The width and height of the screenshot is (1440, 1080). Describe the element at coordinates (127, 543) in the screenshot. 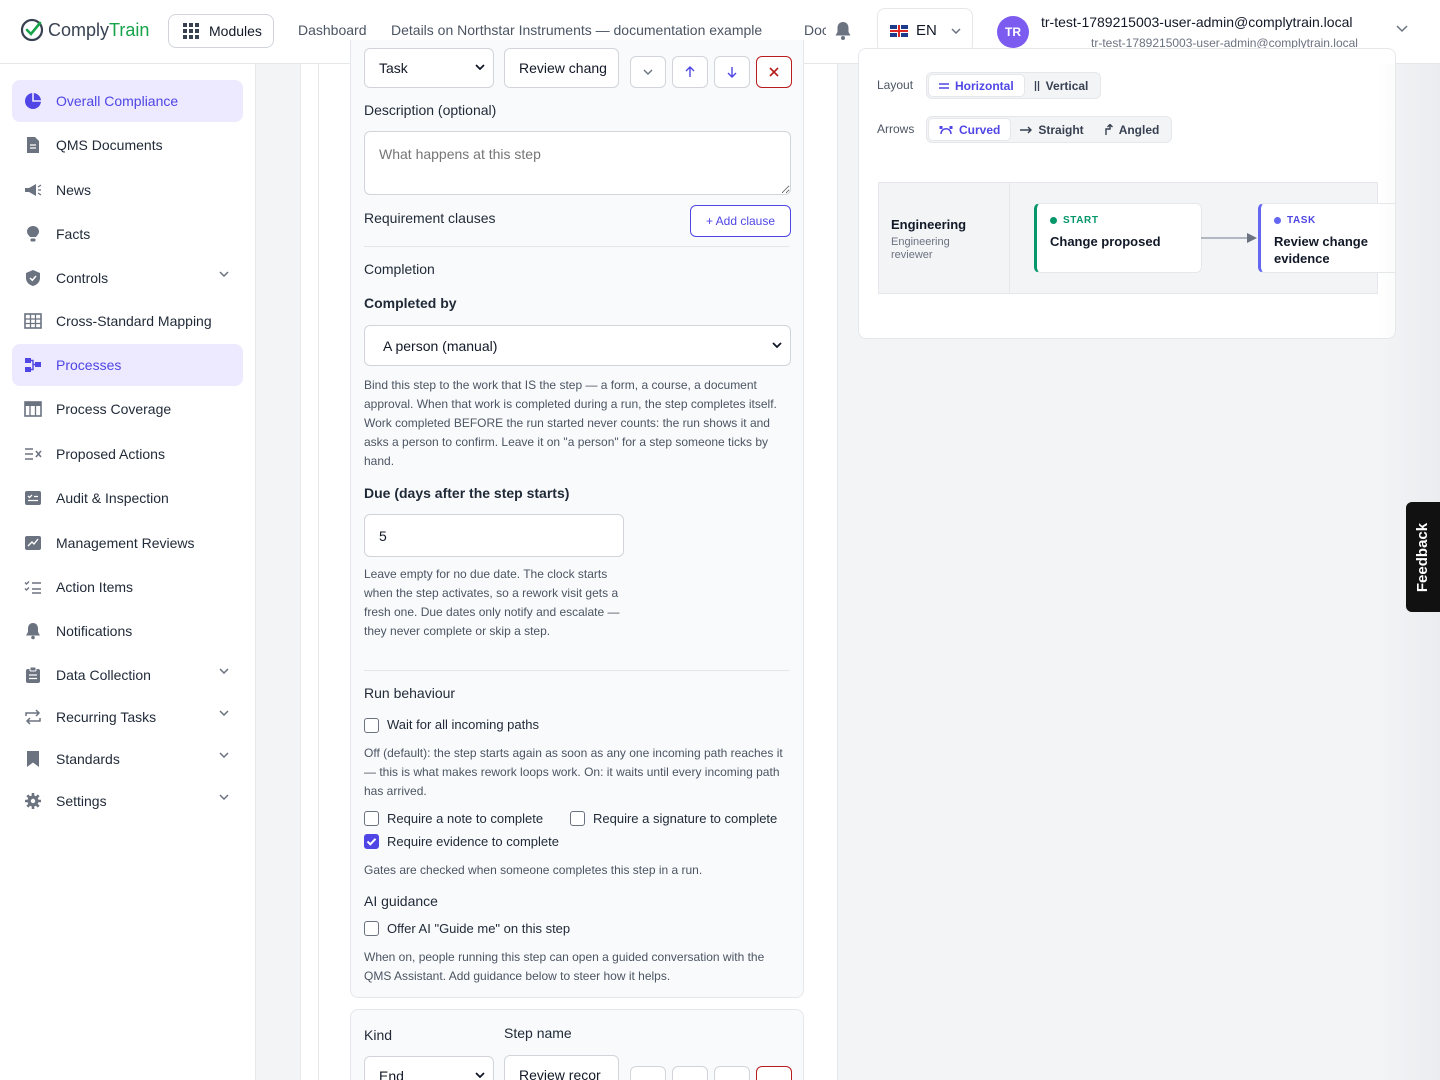

I see `sidebar-item-management-reviews: Management Reviews` at that location.